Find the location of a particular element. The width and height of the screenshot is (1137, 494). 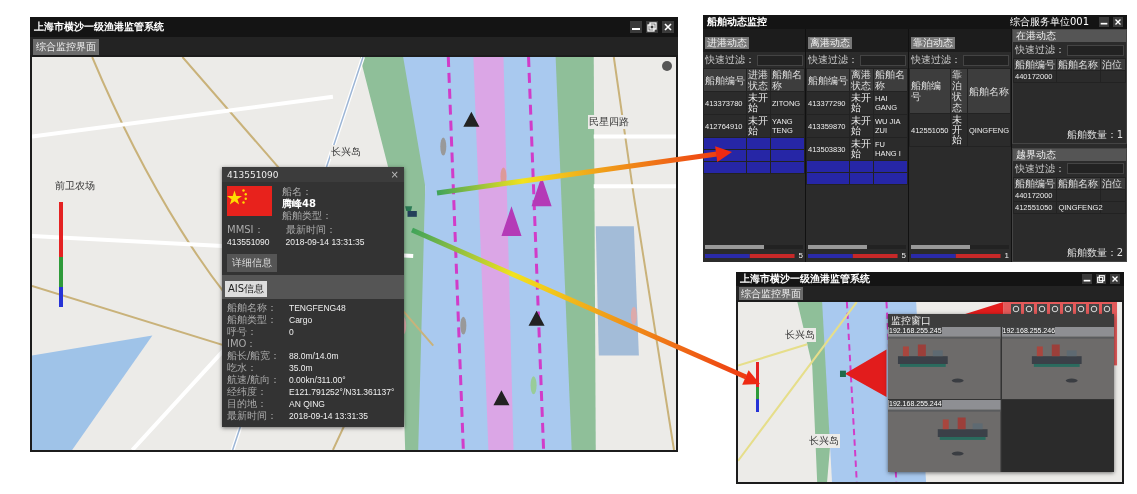

details-button: 详细信息 is located at coordinates (252, 263).